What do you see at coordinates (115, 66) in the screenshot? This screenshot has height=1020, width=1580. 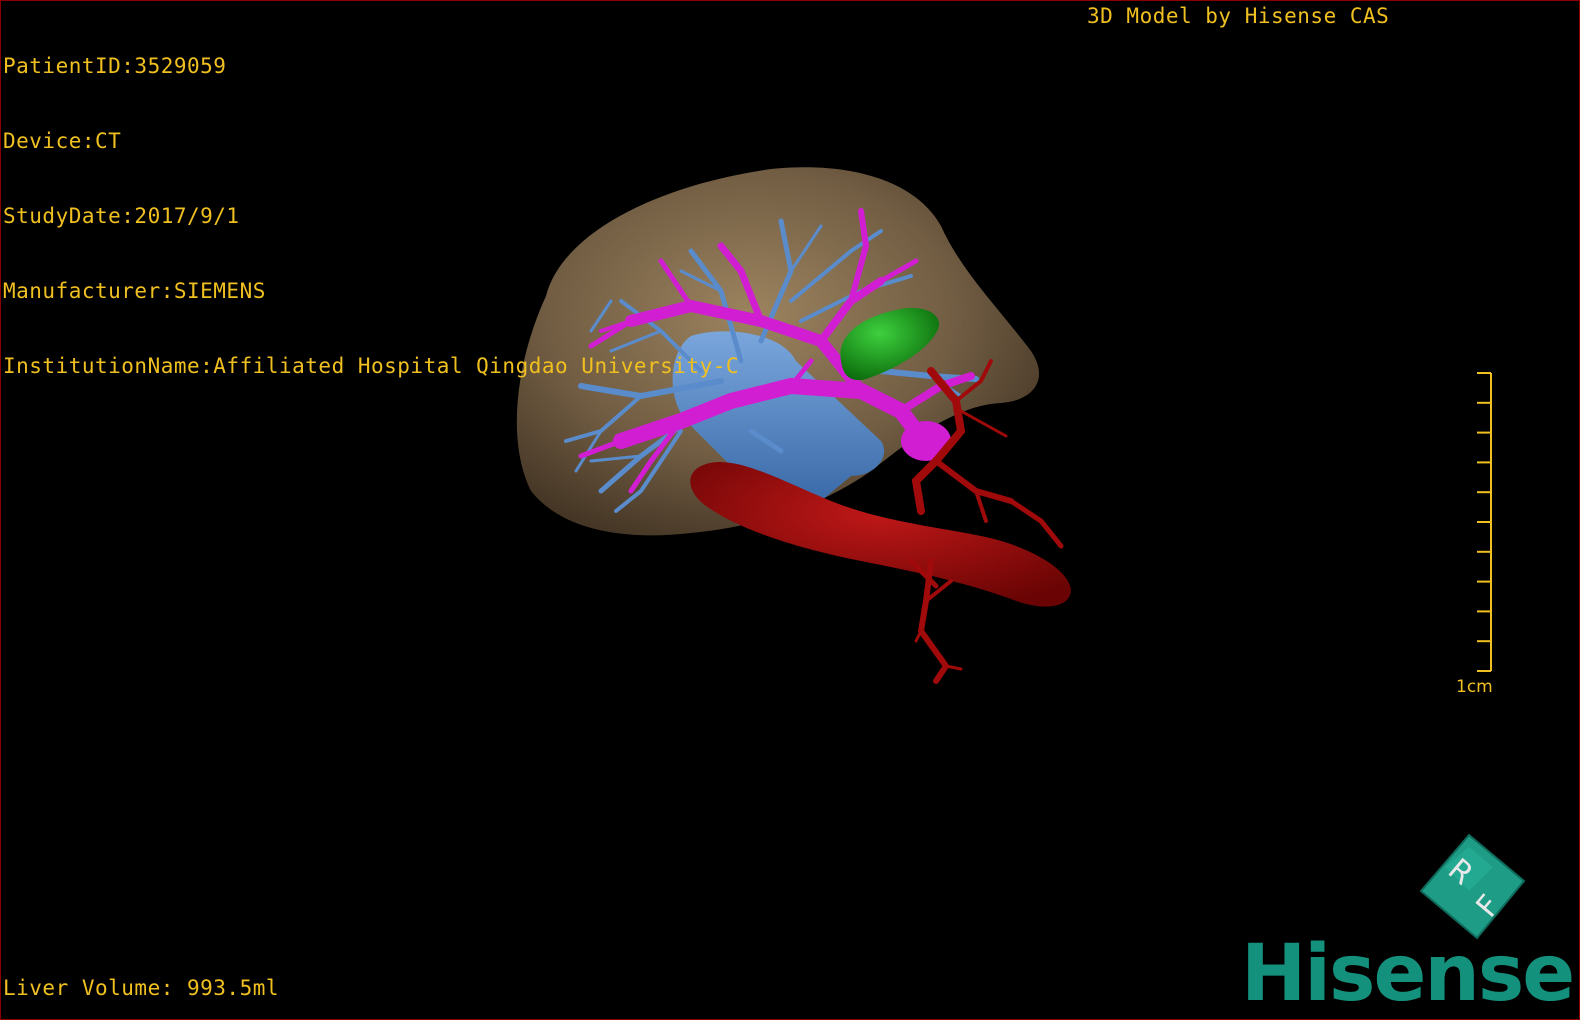 I see `patient-id-text: PatientID:3529059` at bounding box center [115, 66].